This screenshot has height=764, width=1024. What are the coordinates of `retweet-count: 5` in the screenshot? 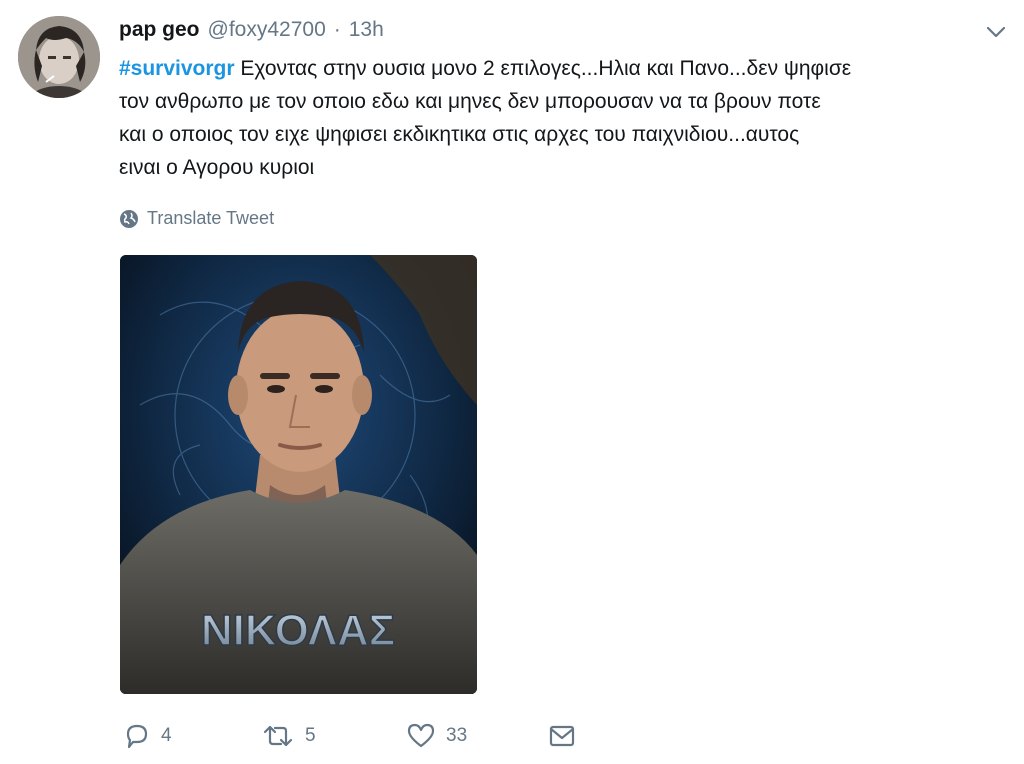 It's located at (310, 735).